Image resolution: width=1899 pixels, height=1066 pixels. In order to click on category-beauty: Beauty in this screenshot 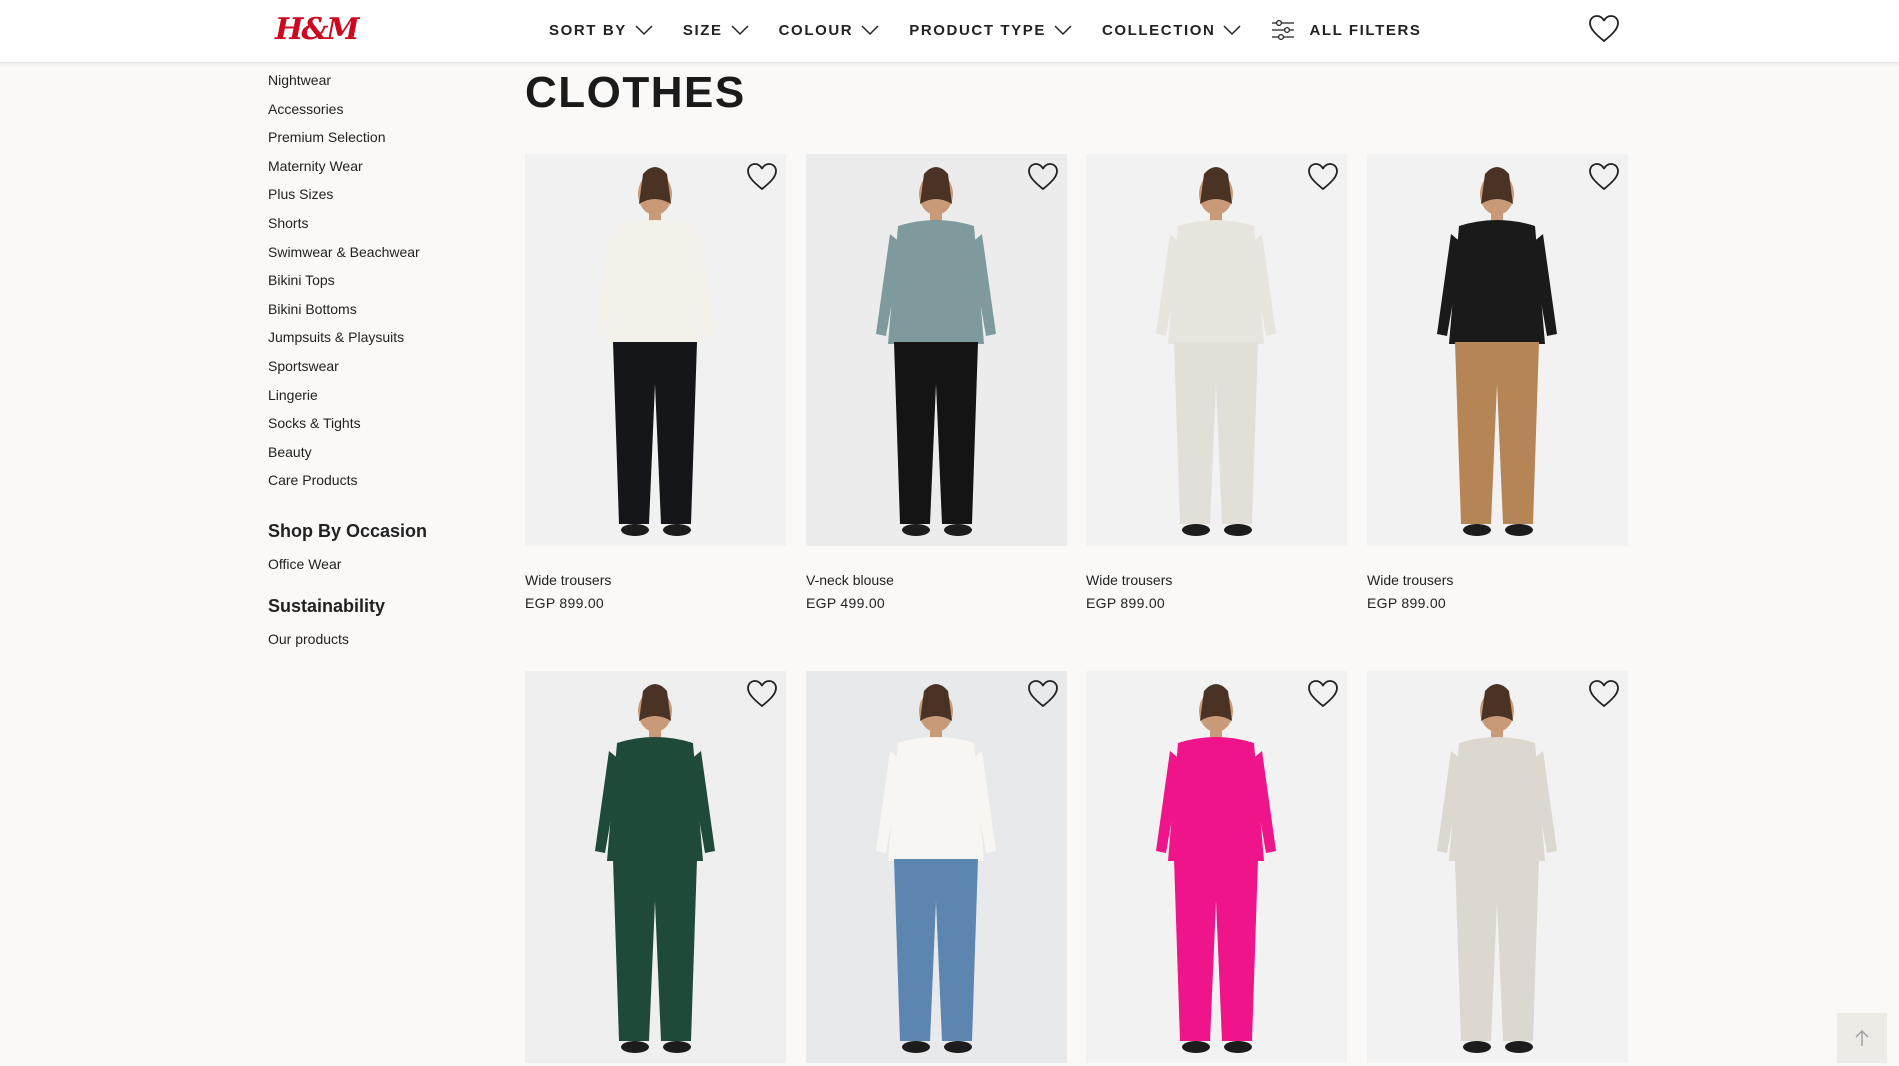, I will do `click(378, 454)`.